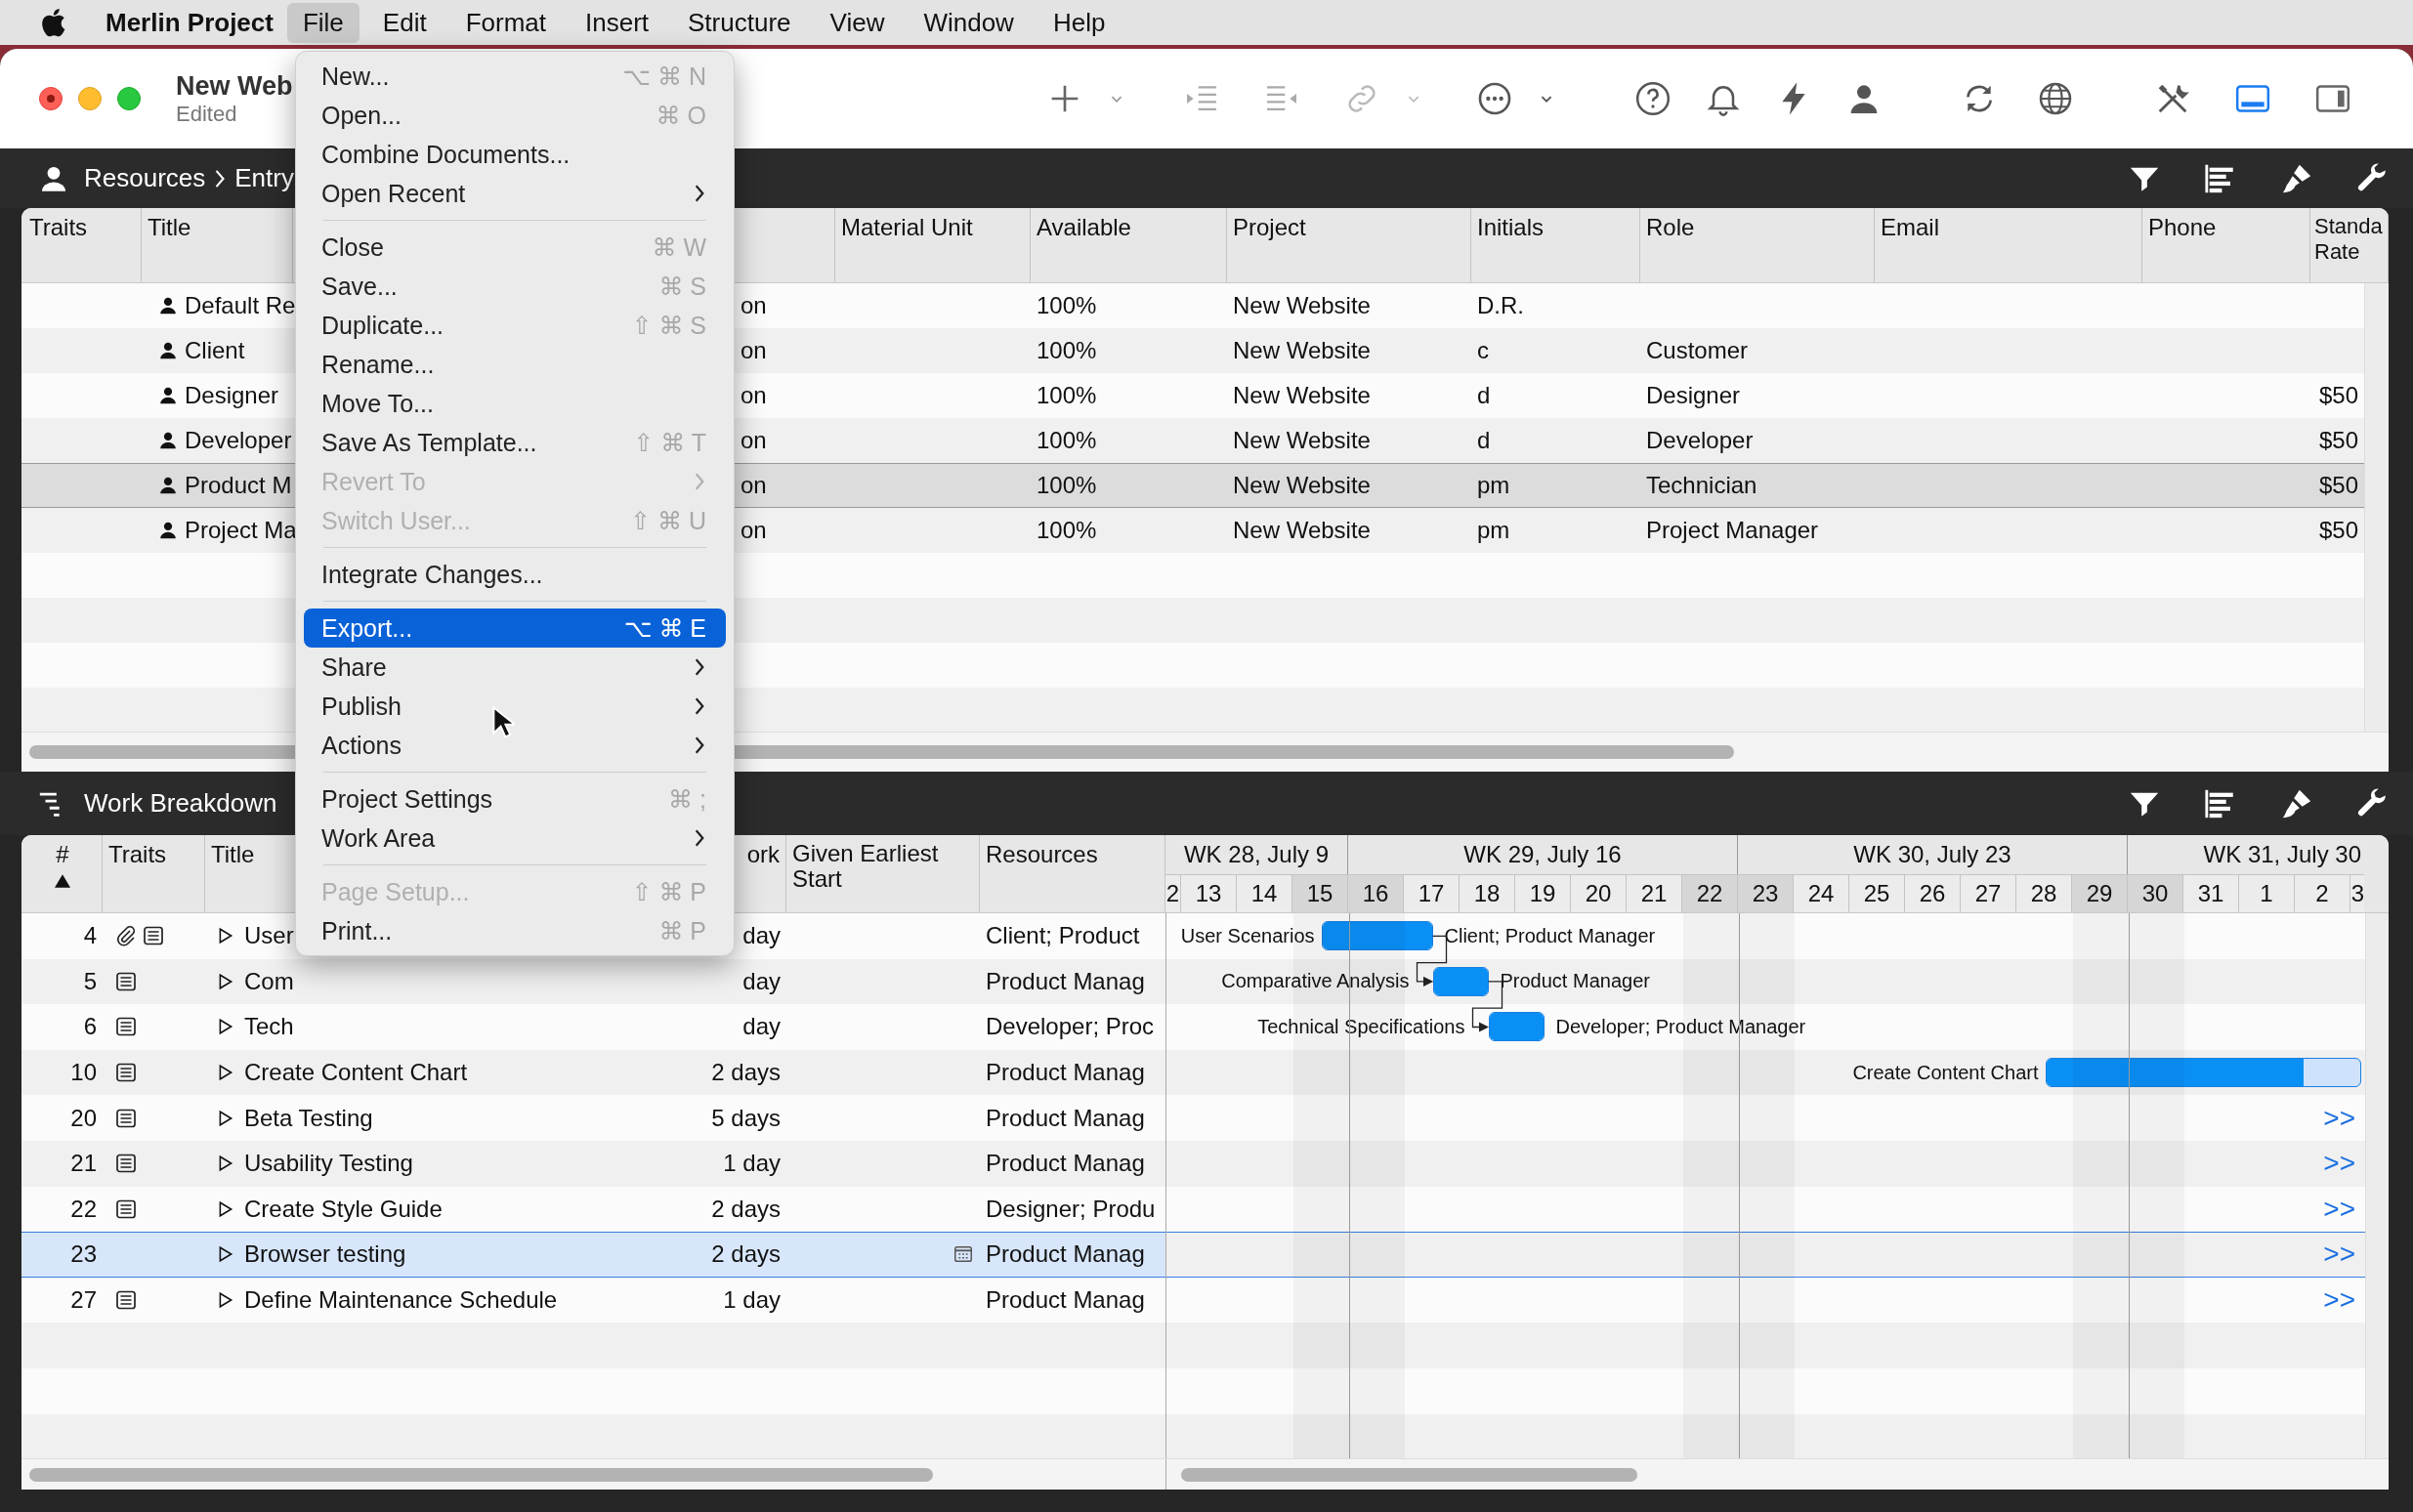 This screenshot has width=2413, height=1512. Describe the element at coordinates (1988, 893) in the screenshot. I see `day-label: 27` at that location.